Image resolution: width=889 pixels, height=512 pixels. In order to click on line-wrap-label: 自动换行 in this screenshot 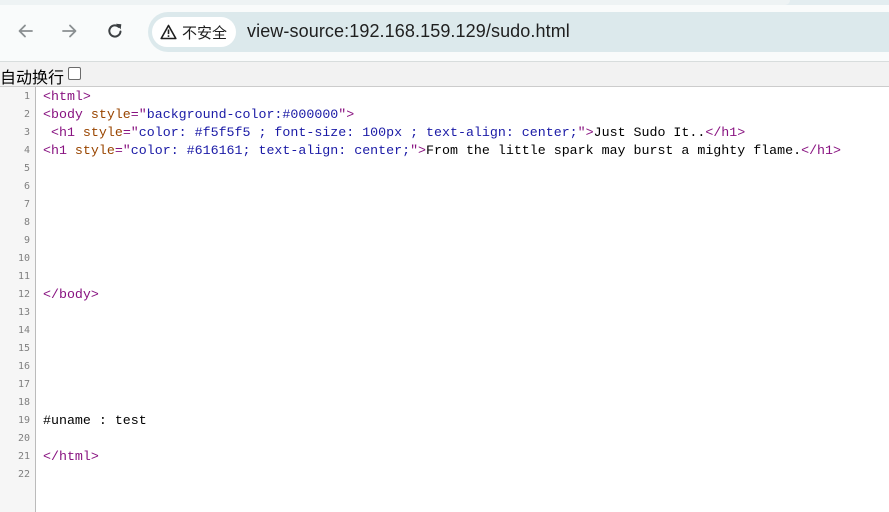, I will do `click(32, 76)`.